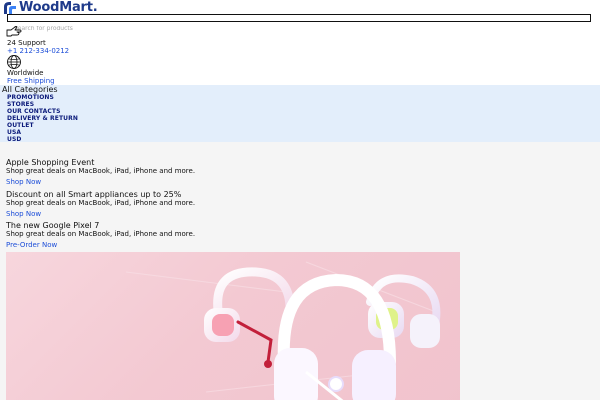 The width and height of the screenshot is (600, 400). What do you see at coordinates (299, 23) in the screenshot?
I see `search-box` at bounding box center [299, 23].